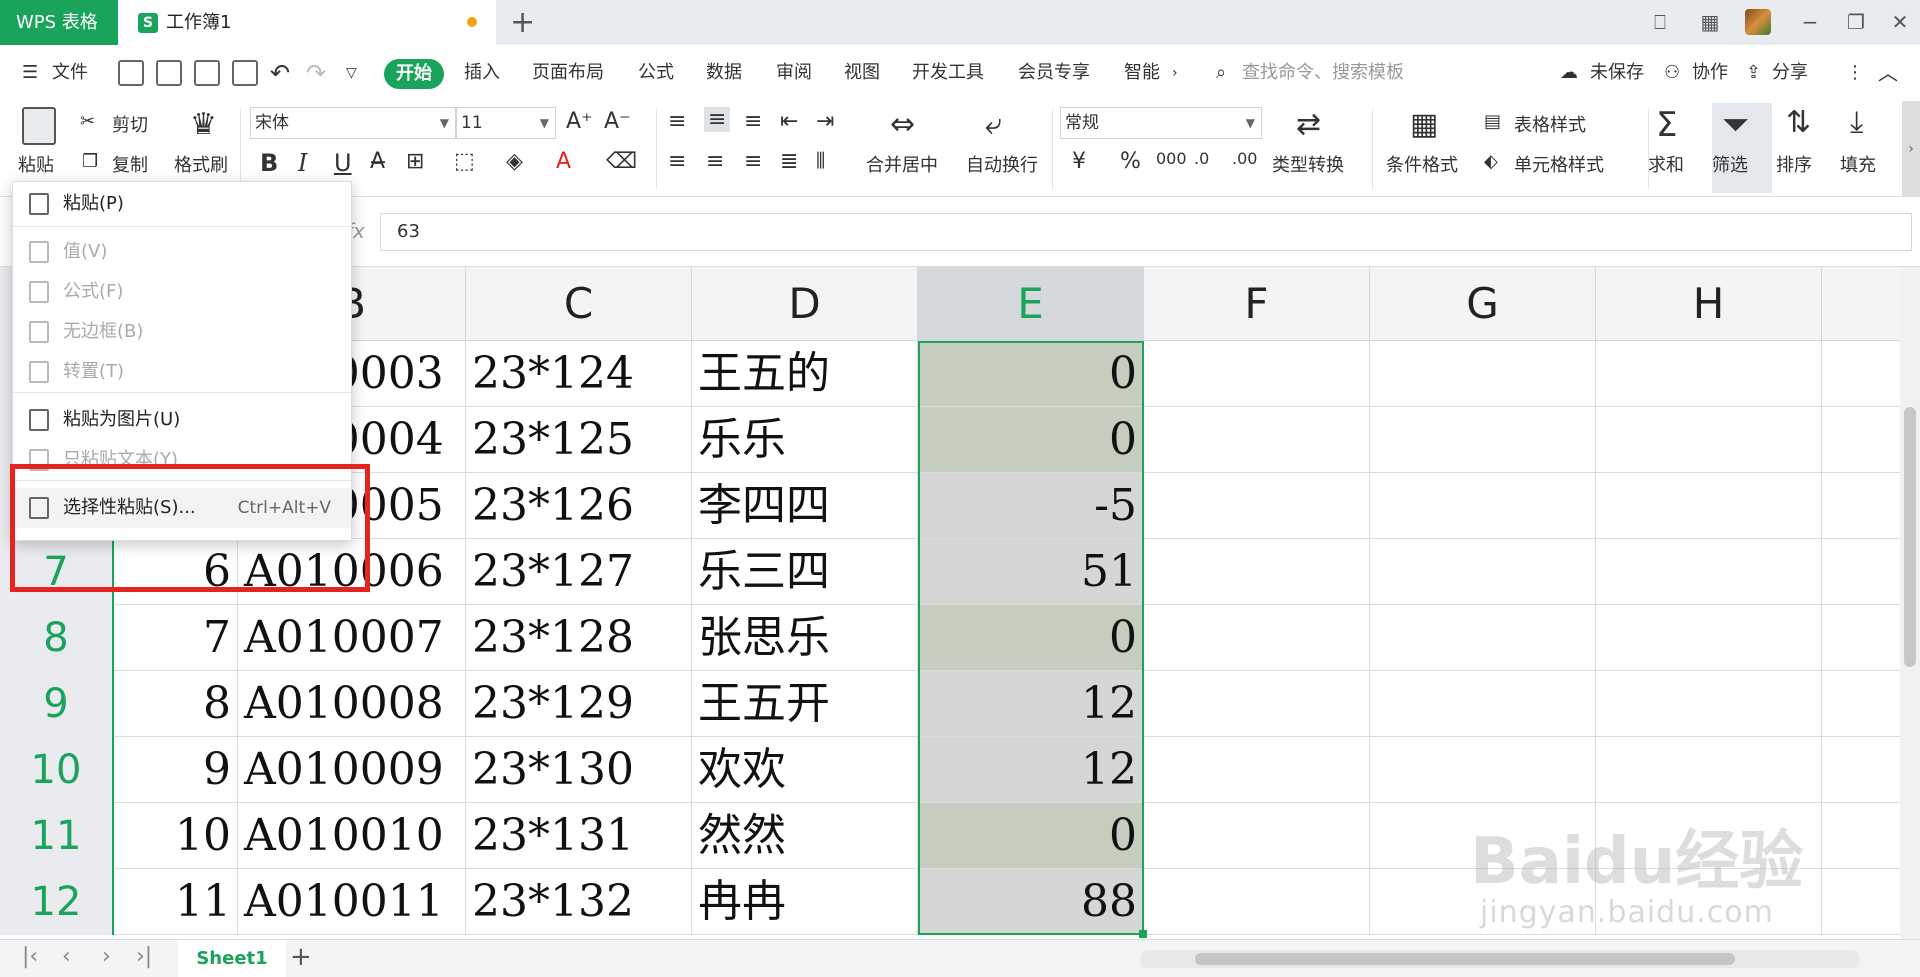  I want to click on cell-a: 11, so click(176, 902).